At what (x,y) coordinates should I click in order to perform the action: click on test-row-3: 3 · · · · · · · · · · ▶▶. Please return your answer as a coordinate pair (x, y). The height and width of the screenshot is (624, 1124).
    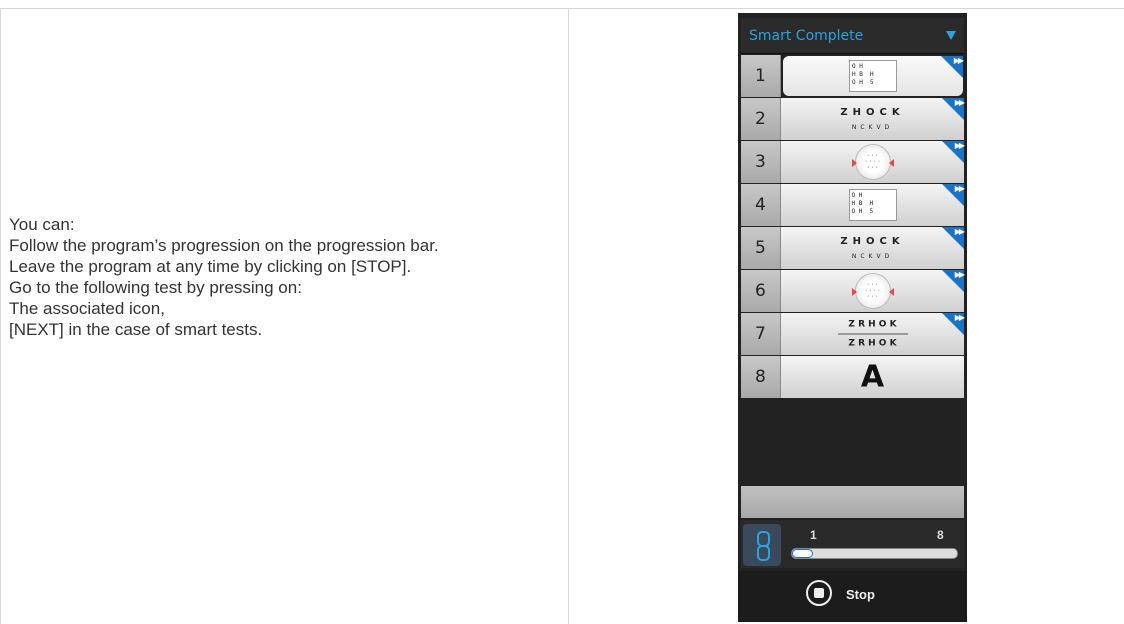
    Looking at the image, I should click on (853, 162).